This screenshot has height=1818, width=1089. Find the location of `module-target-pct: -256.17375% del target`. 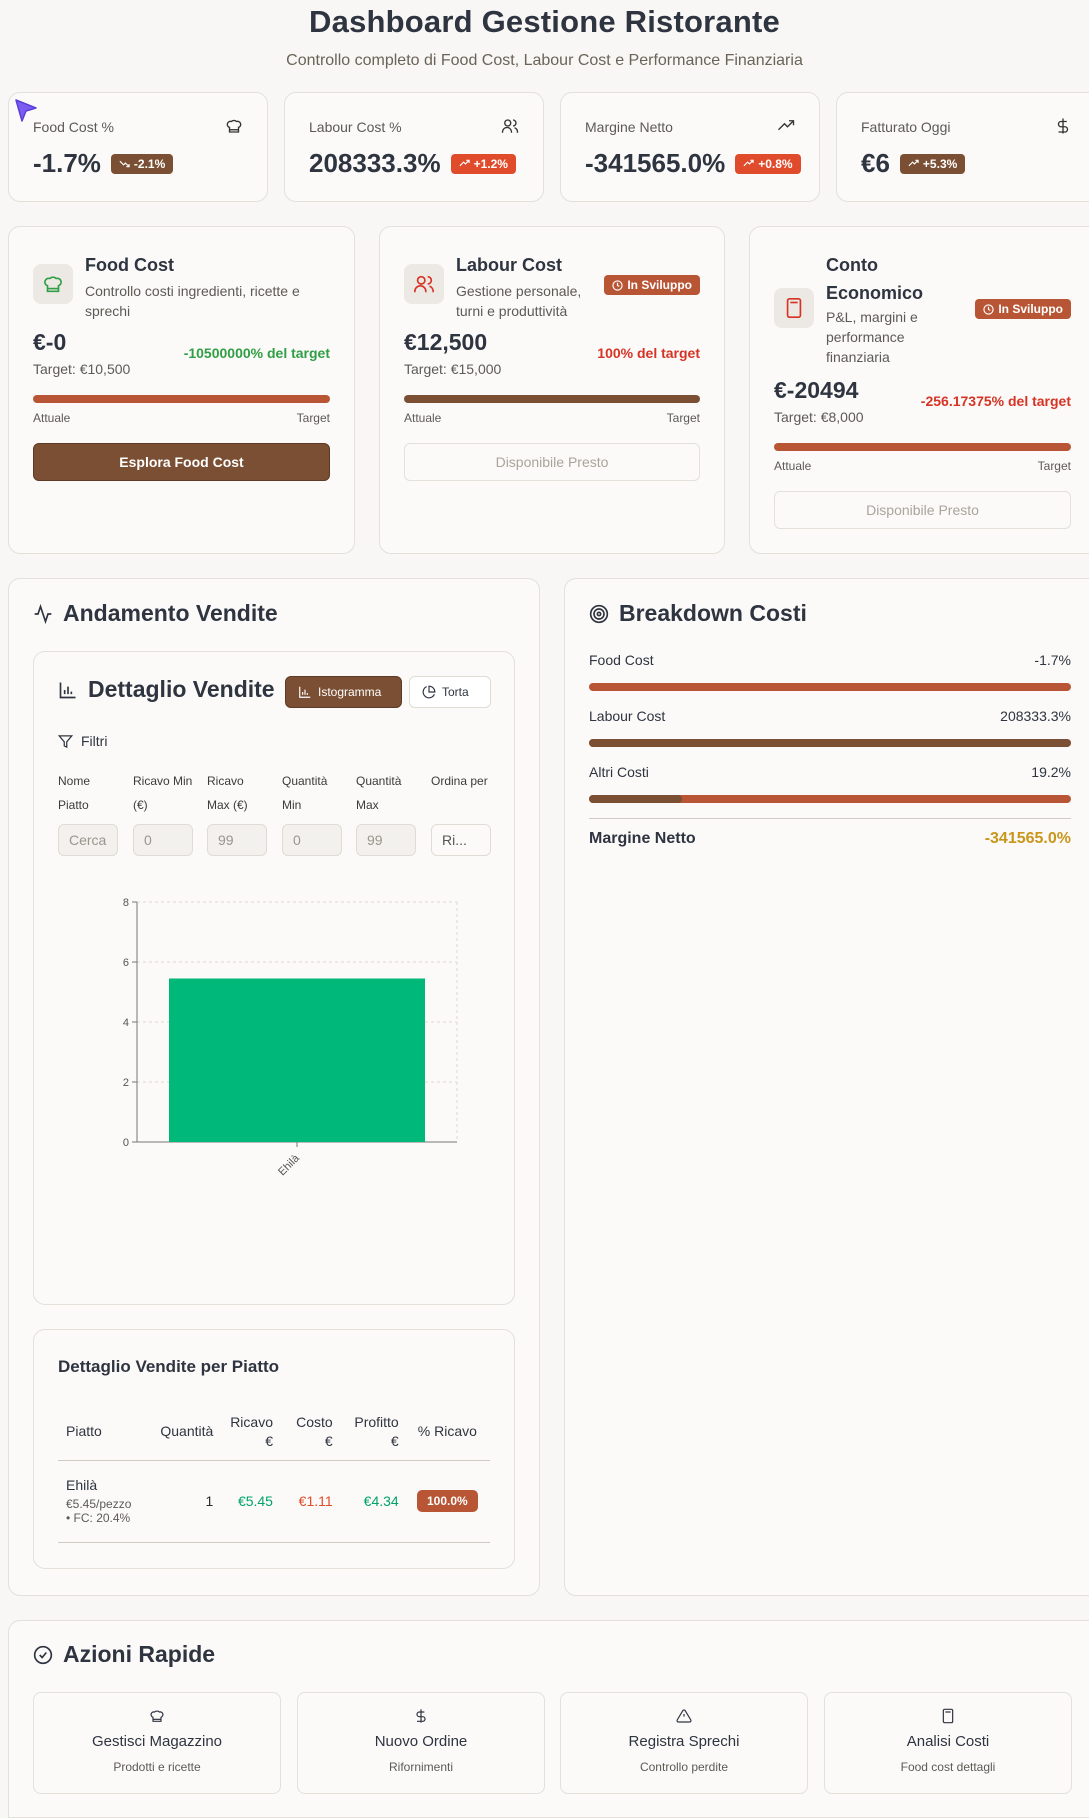

module-target-pct: -256.17375% del target is located at coordinates (995, 401).